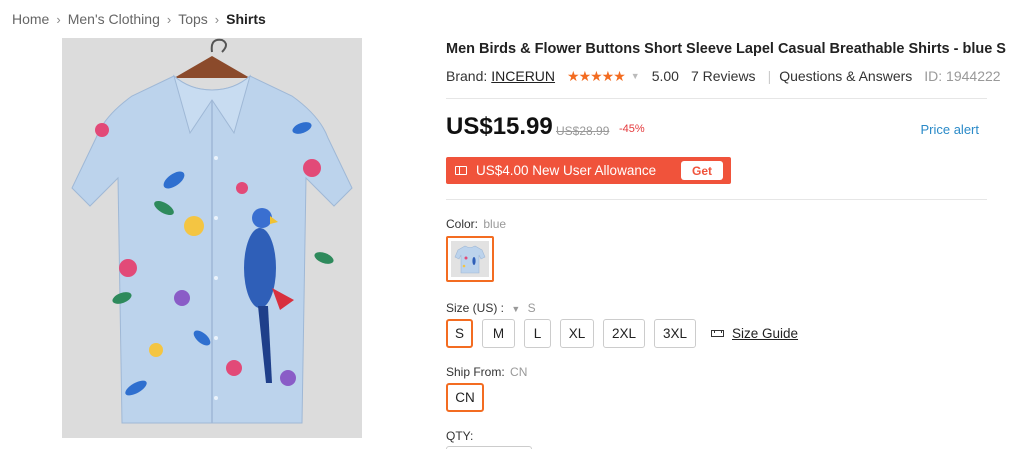 This screenshot has width=1024, height=449. I want to click on size-guide-link: Size Guide, so click(754, 333).